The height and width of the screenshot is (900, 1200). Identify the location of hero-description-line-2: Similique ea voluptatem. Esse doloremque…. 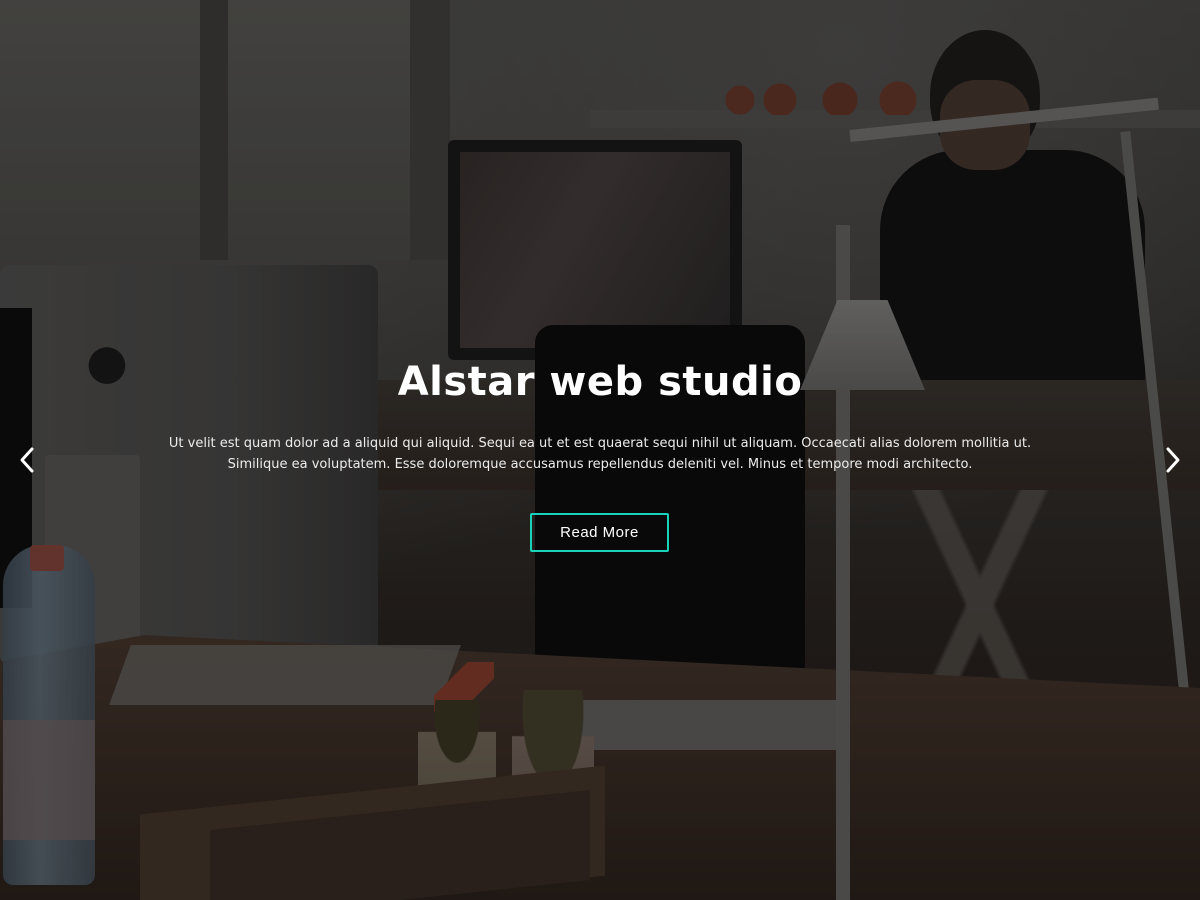
(600, 464).